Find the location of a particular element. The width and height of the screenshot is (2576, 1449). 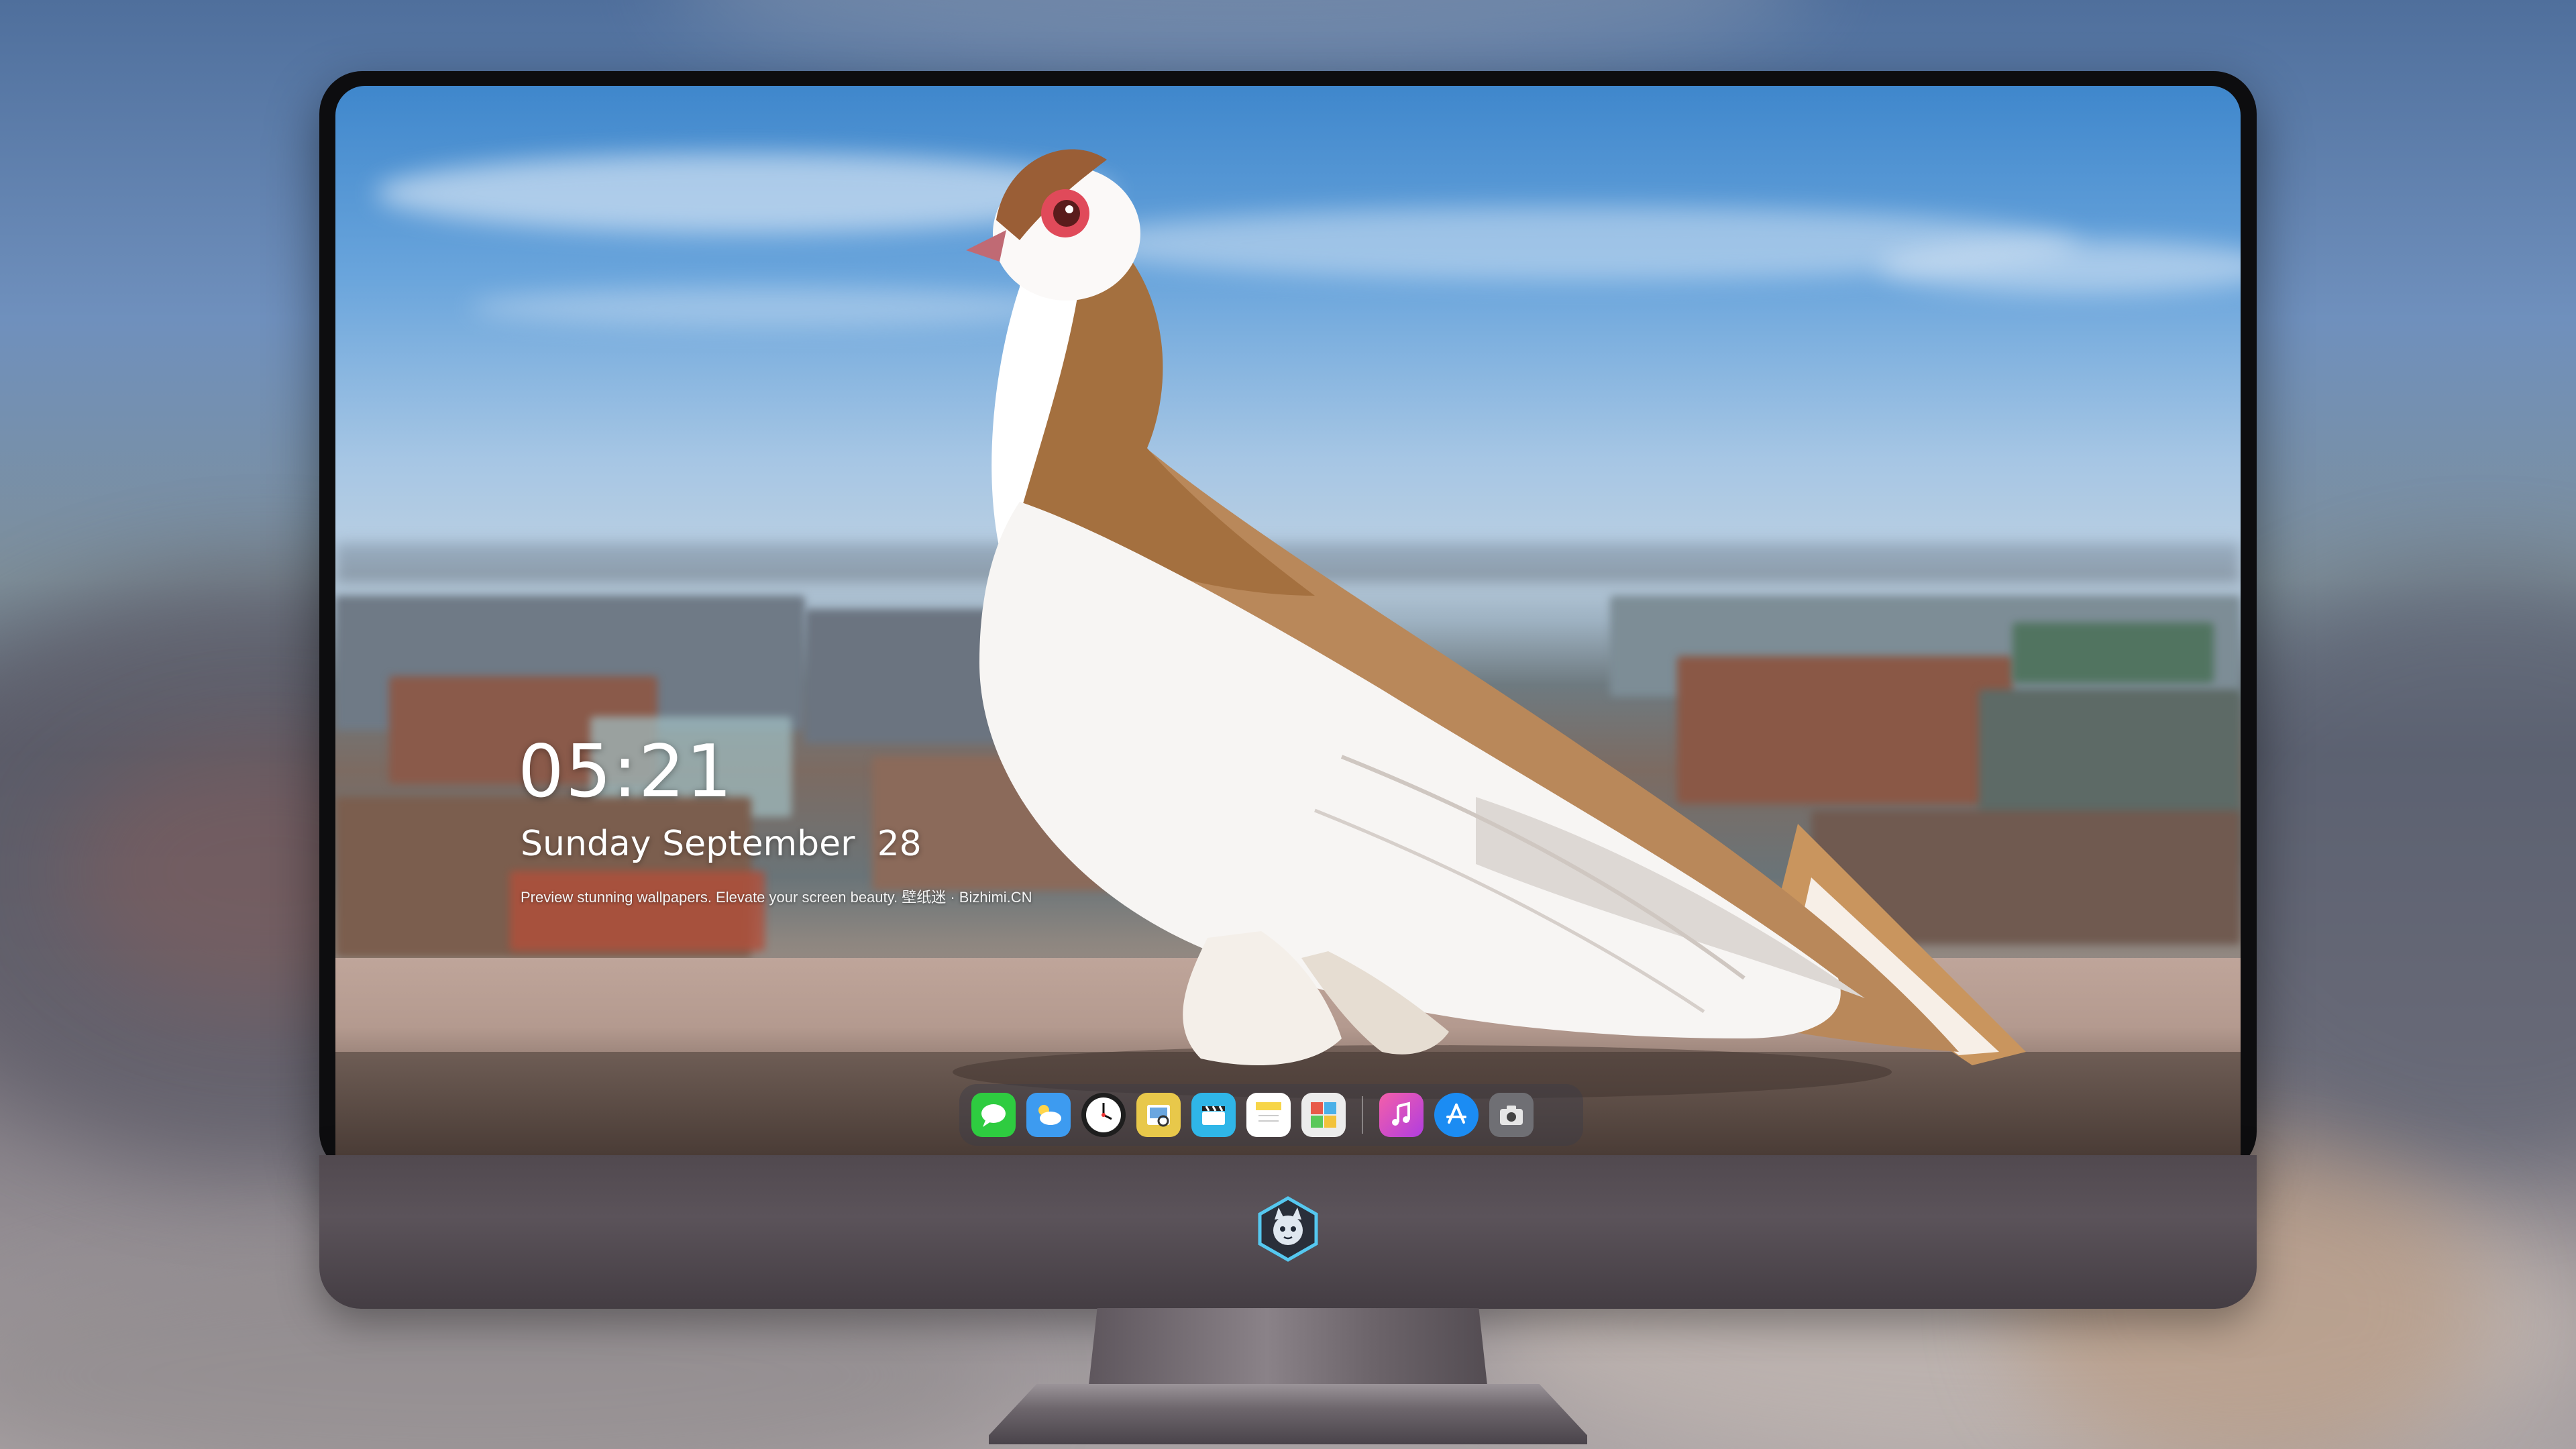

app-store-icon is located at coordinates (1456, 1114).